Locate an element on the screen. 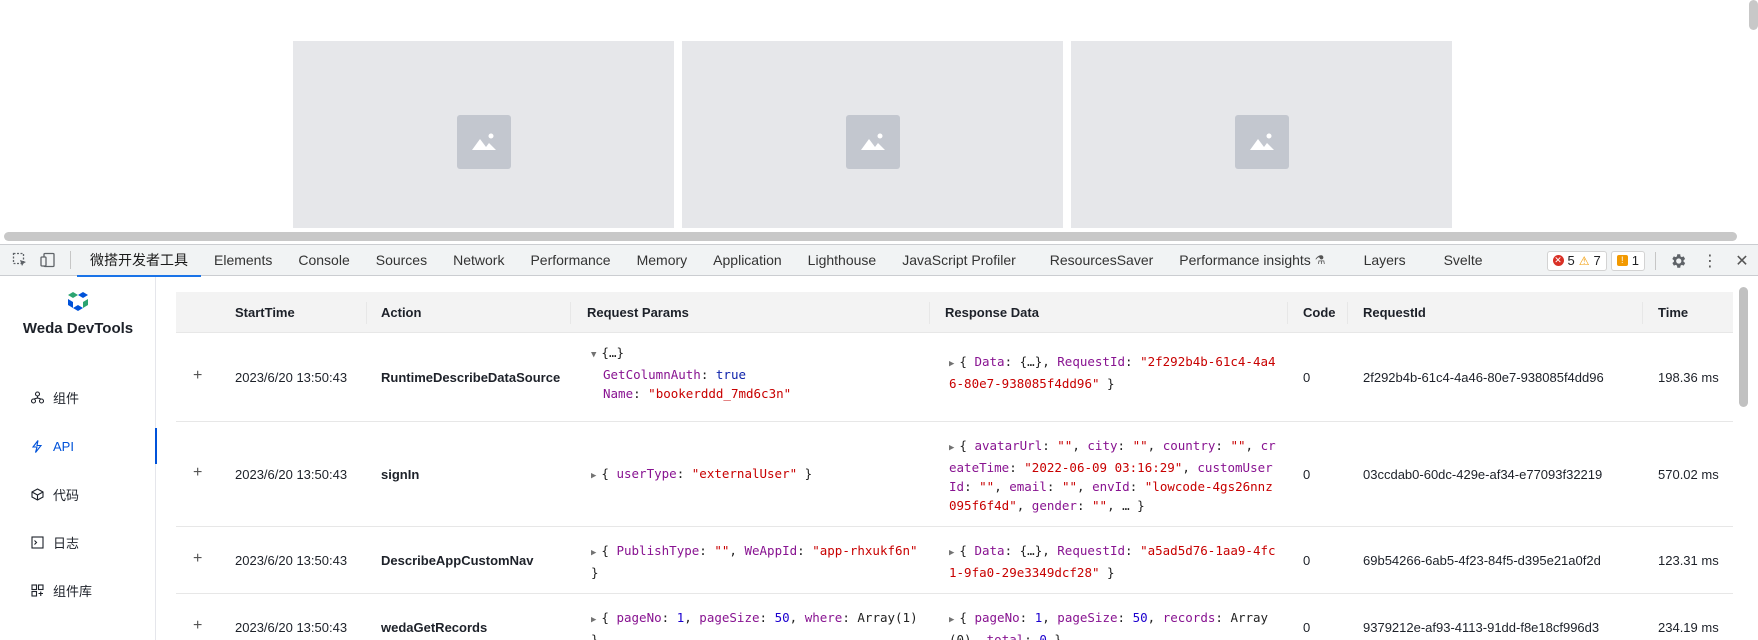 The height and width of the screenshot is (640, 1758). warning-icon: ⚠ is located at coordinates (1584, 260).